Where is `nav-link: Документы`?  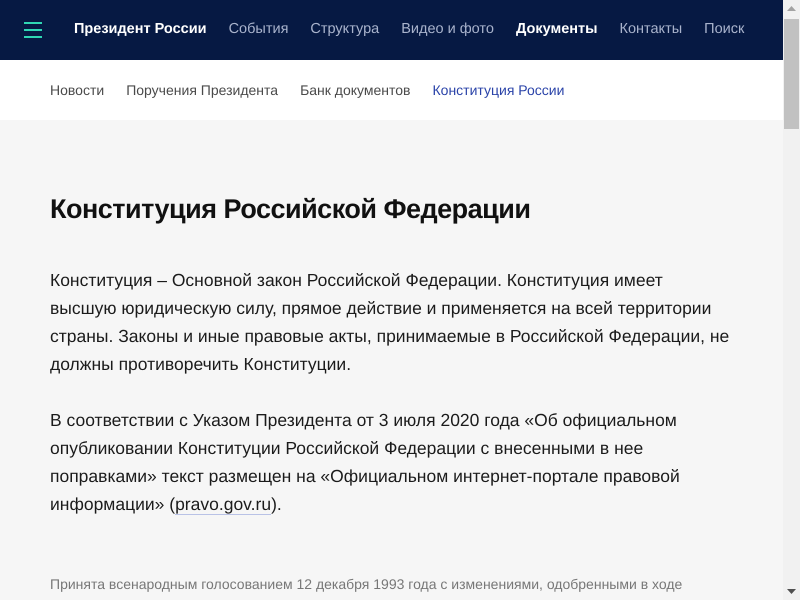
nav-link: Документы is located at coordinates (557, 30).